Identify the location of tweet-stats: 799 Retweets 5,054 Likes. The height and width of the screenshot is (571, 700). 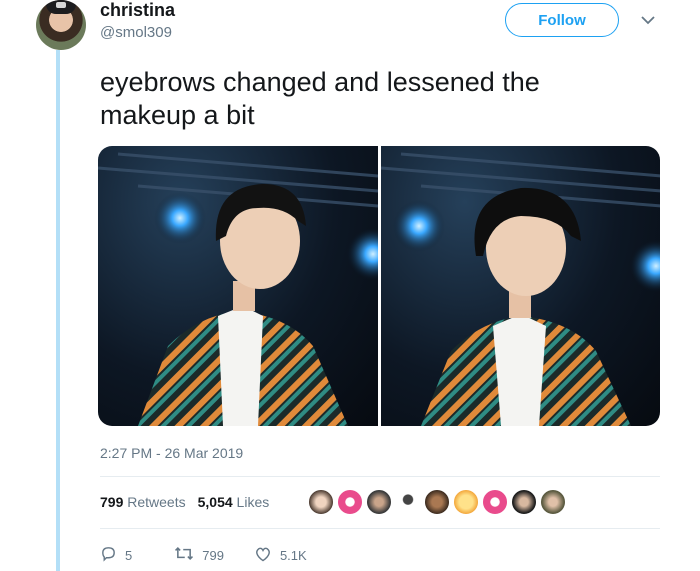
(184, 502).